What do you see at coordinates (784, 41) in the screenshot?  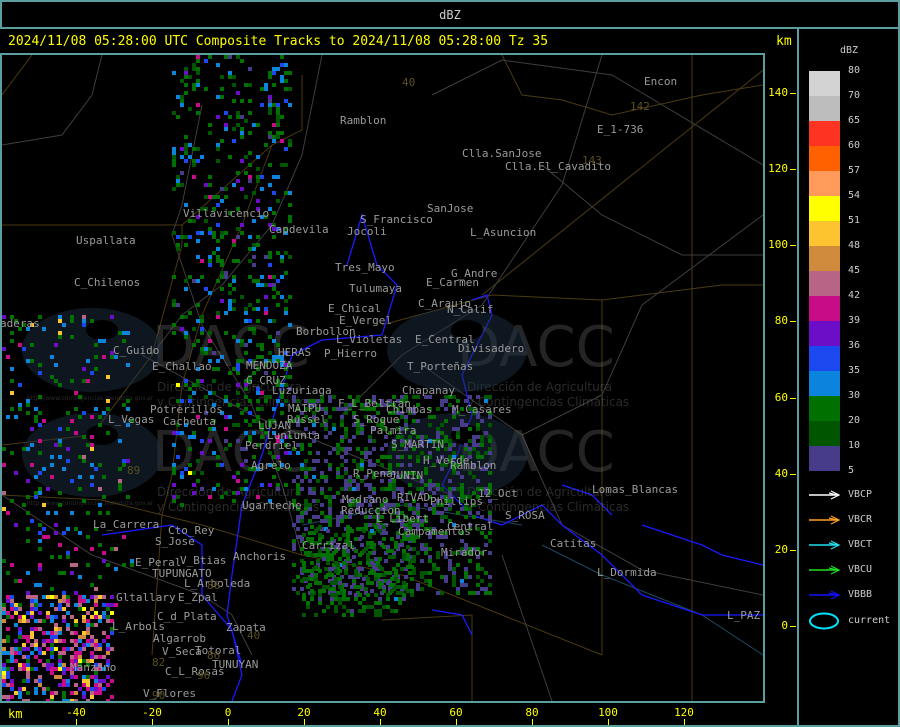 I see `y-axis-unit: km` at bounding box center [784, 41].